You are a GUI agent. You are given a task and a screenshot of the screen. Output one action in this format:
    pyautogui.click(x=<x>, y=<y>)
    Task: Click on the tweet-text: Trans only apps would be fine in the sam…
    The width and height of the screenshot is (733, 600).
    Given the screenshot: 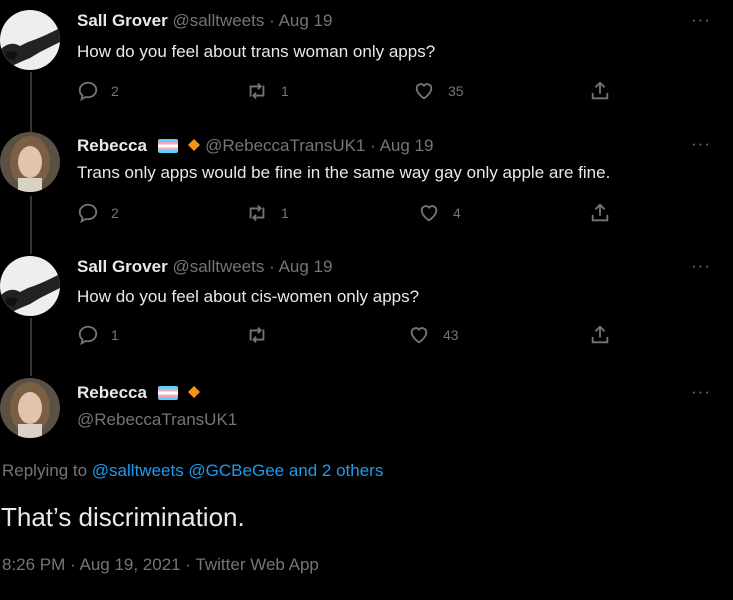 What is the action you would take?
    pyautogui.click(x=344, y=172)
    